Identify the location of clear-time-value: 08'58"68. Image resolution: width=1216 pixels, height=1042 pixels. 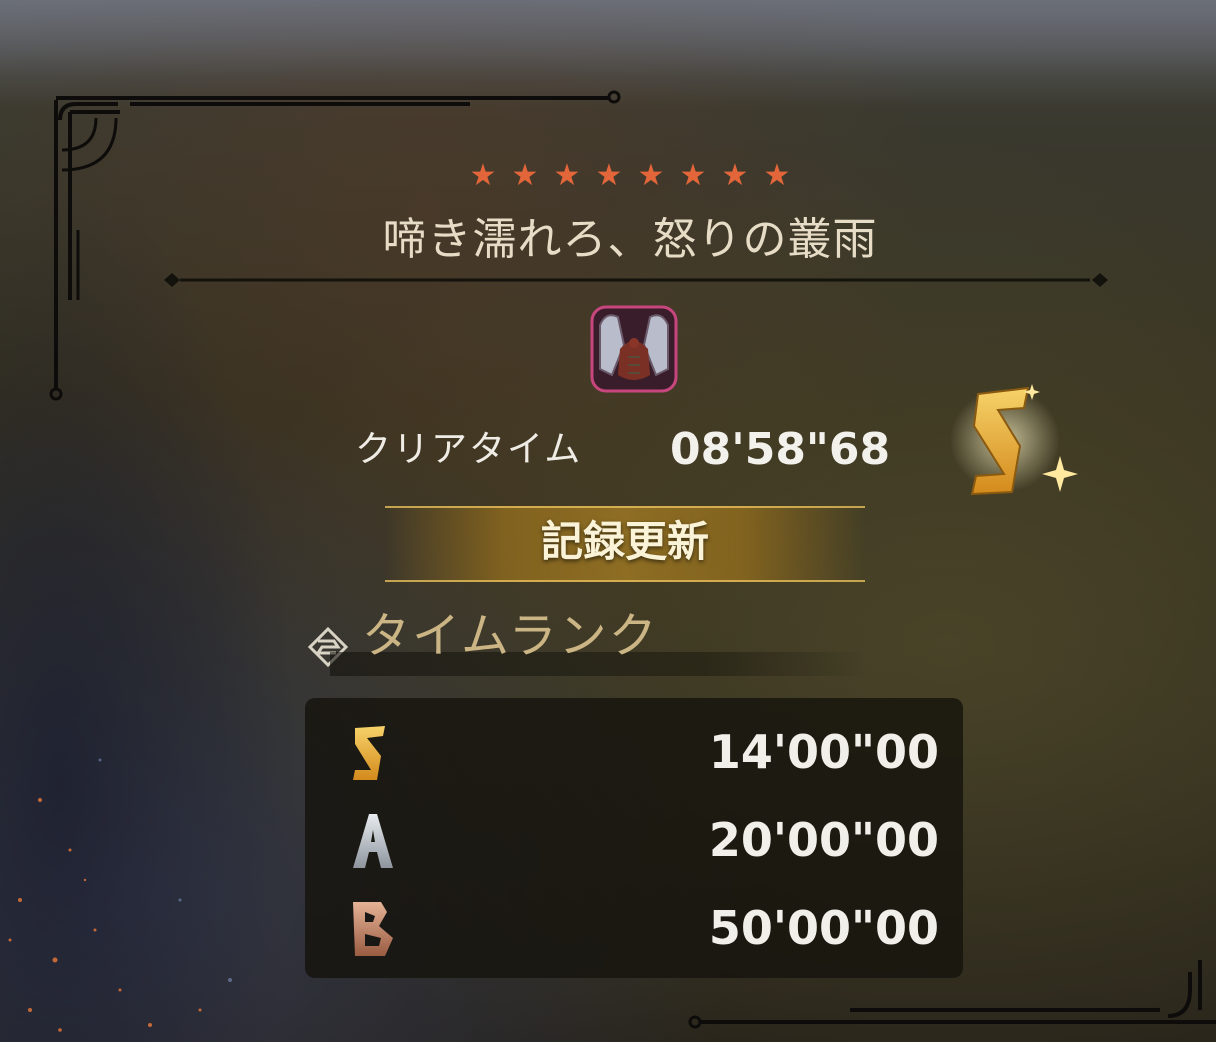
(780, 449).